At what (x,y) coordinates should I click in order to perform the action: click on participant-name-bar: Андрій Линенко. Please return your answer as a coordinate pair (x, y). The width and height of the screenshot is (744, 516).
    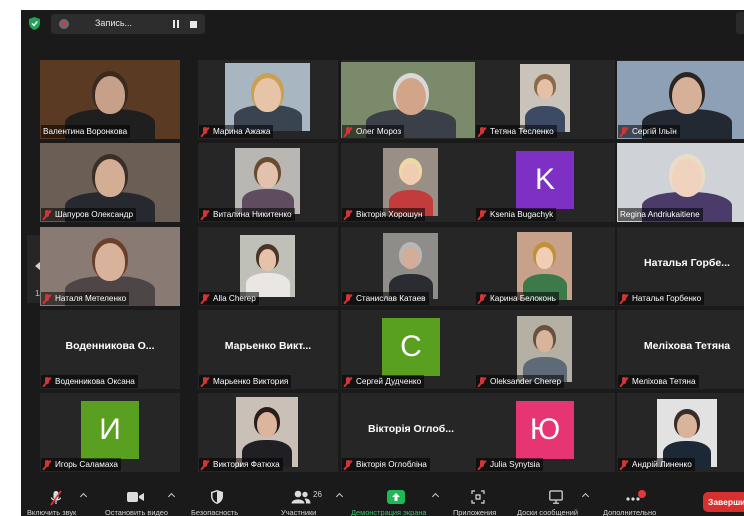
    Looking at the image, I should click on (656, 464).